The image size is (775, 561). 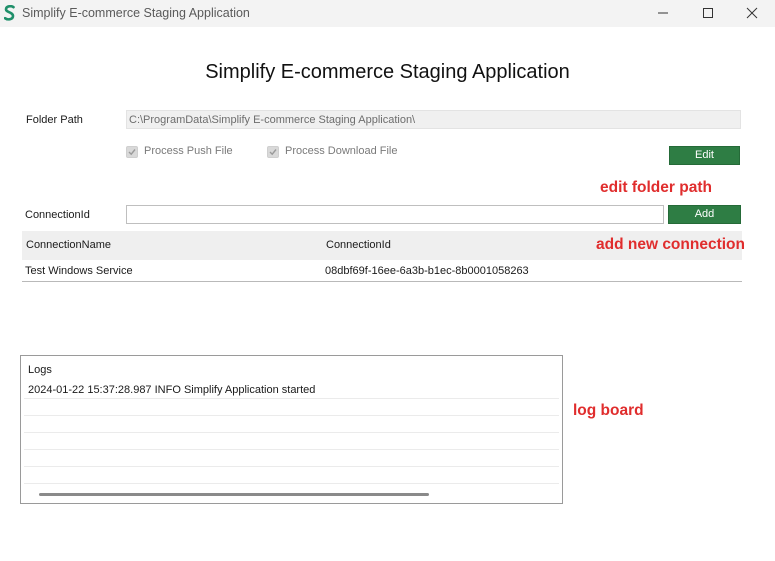 I want to click on minimize-button, so click(x=663, y=13).